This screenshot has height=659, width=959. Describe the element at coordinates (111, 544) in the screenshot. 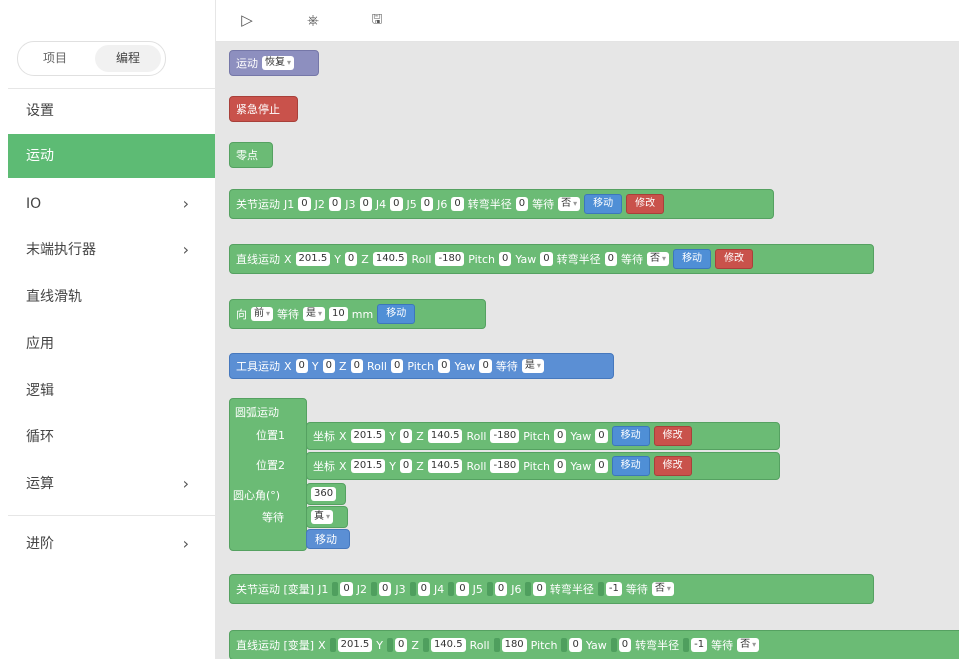

I see `sidebar-item-advanced: 进阶 ›` at that location.